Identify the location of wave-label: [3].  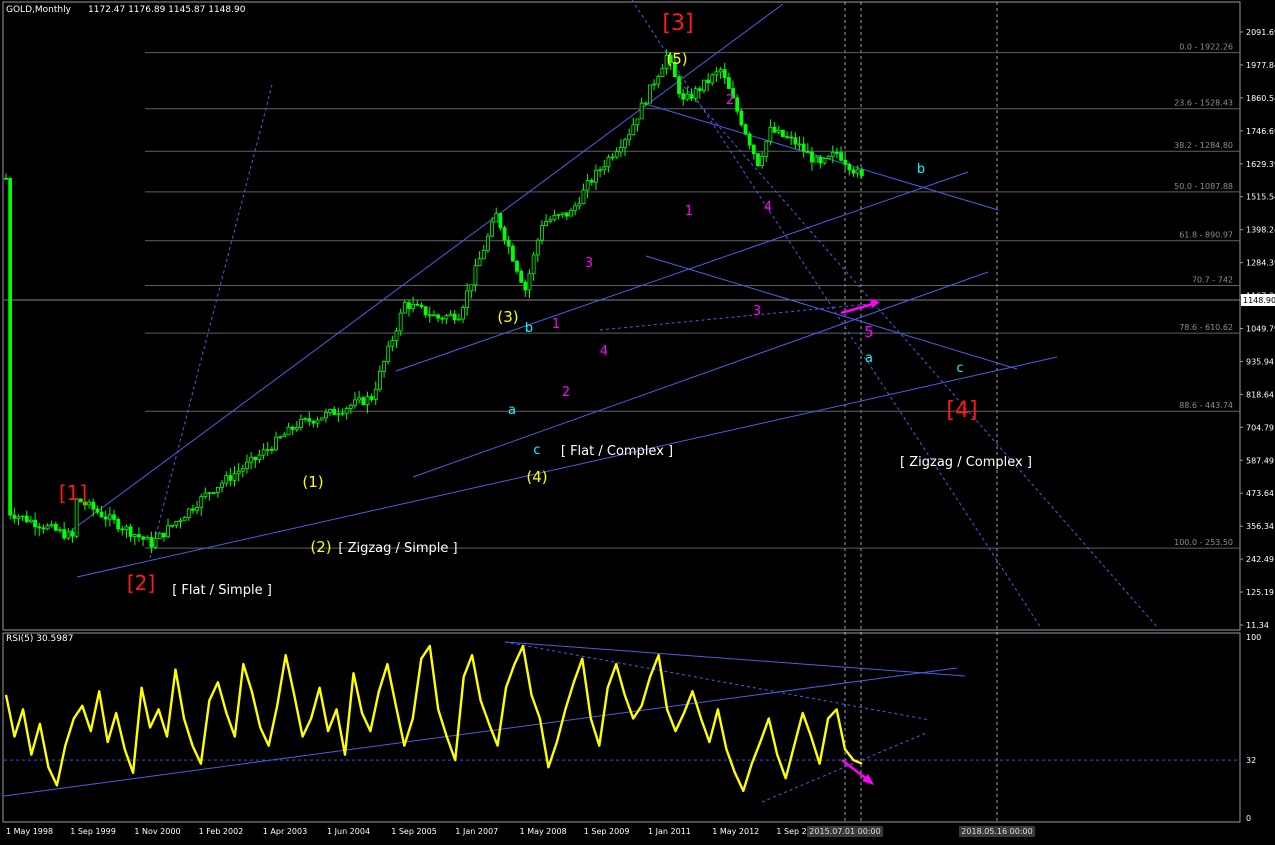
(677, 23).